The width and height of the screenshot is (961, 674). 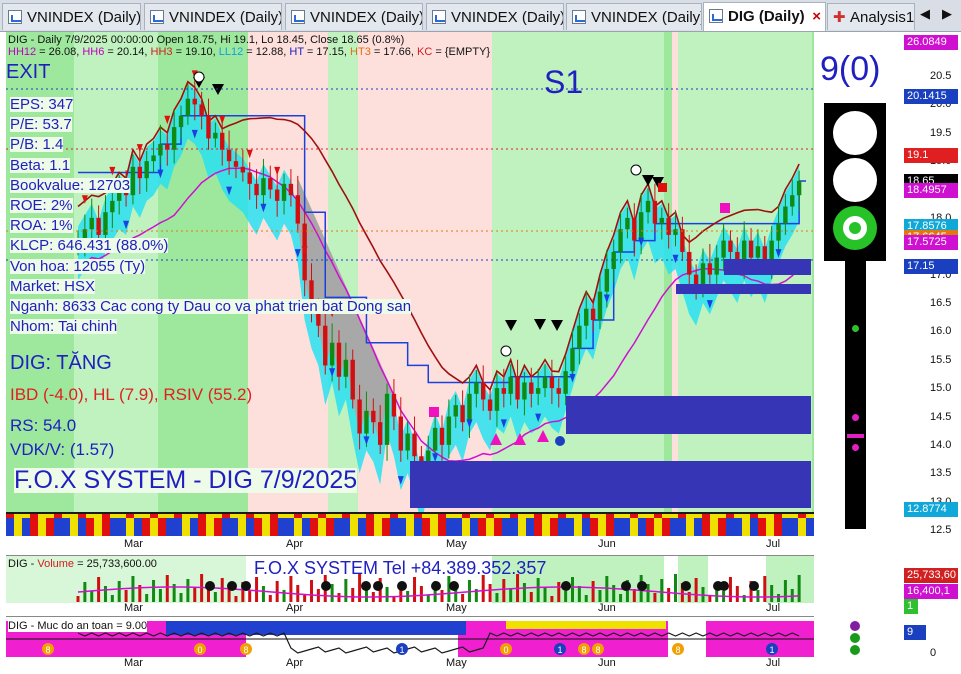 What do you see at coordinates (410, 608) in the screenshot?
I see `month-axis-volume: Mar Apr May Jun Jul` at bounding box center [410, 608].